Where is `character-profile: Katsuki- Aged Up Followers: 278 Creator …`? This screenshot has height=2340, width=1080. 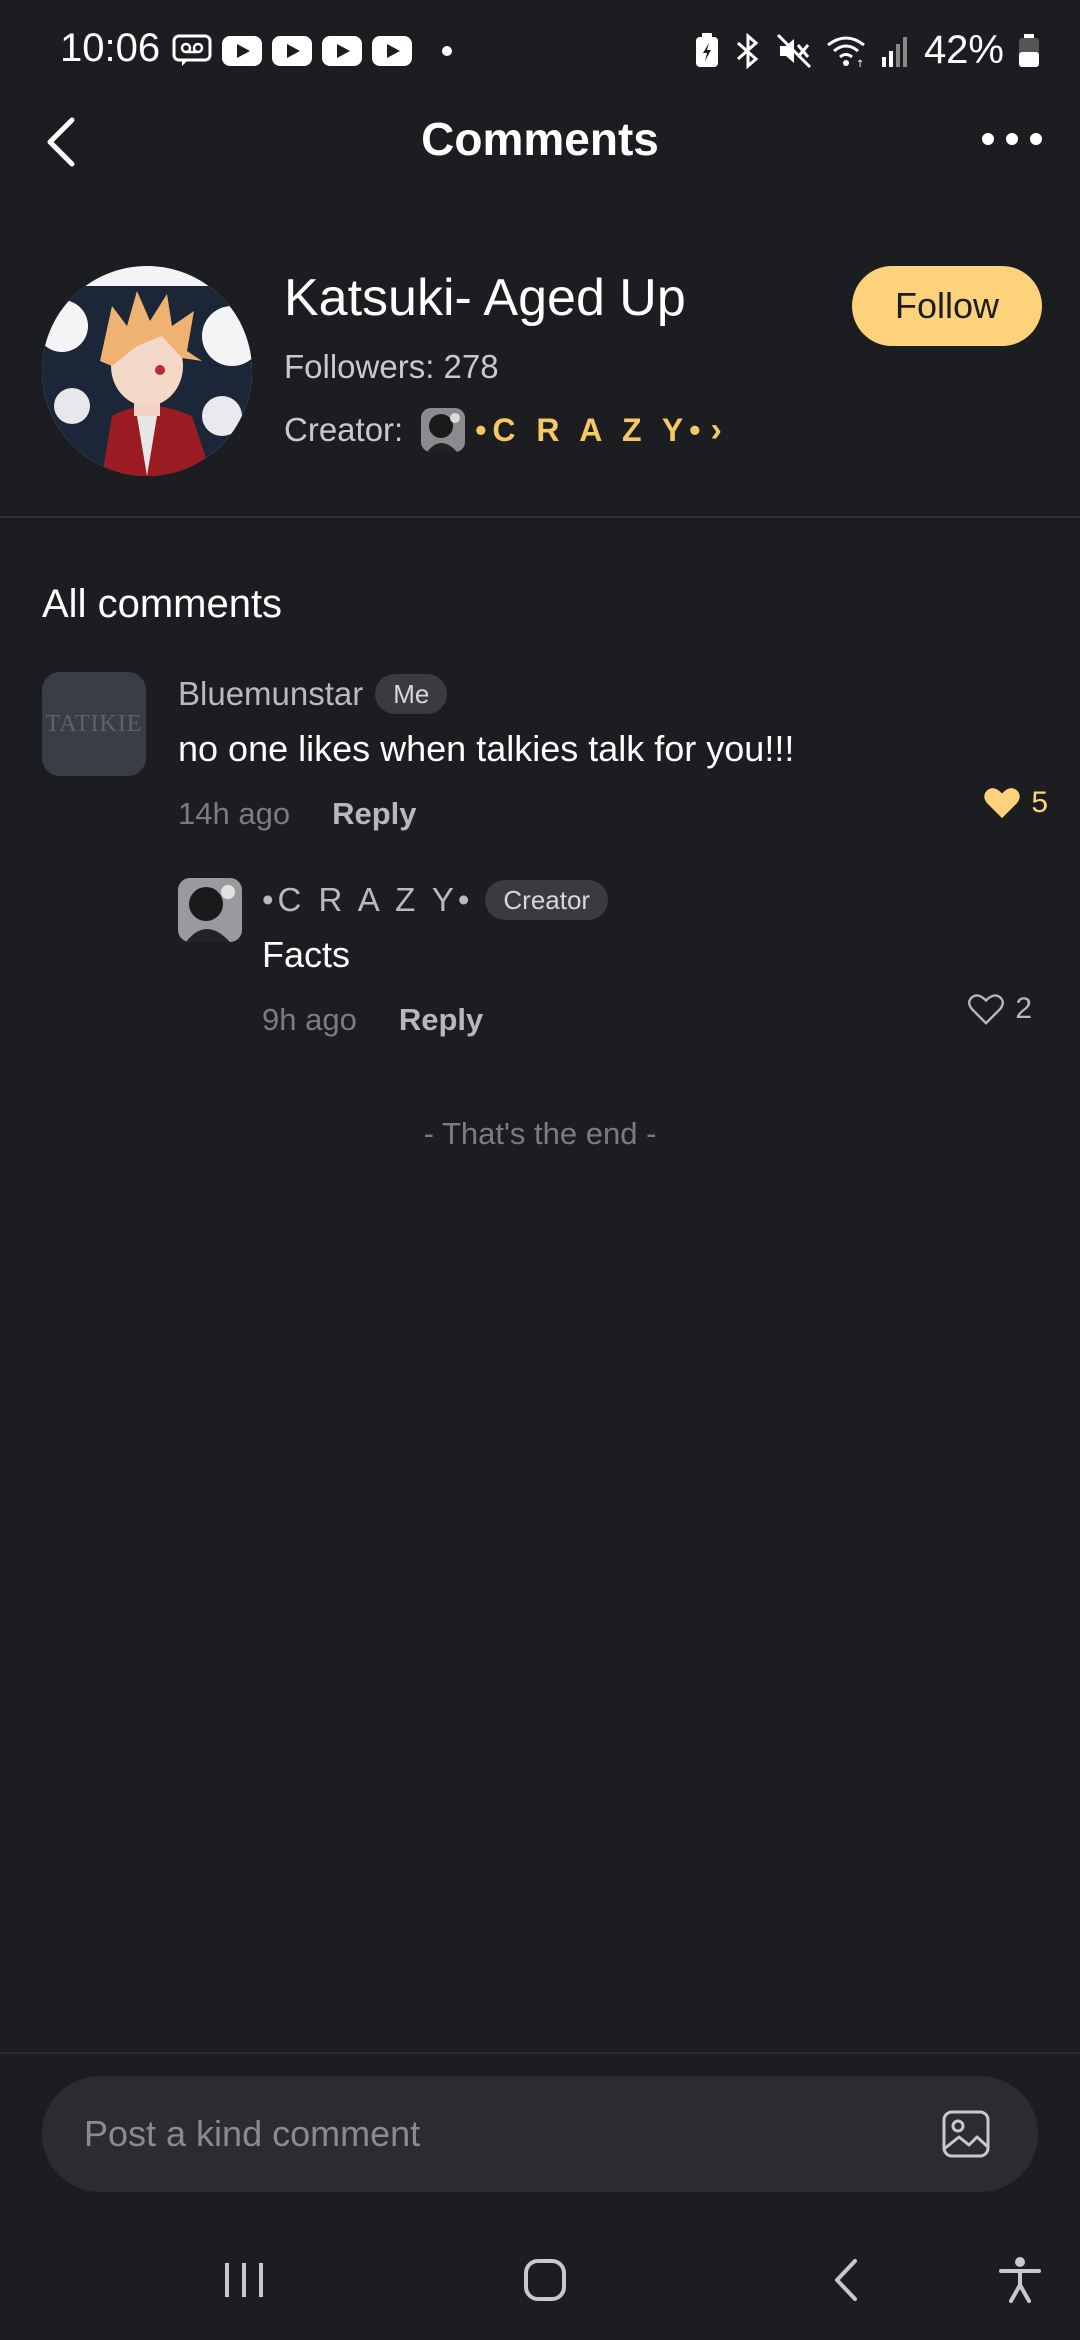
character-profile: Katsuki- Aged Up Followers: 278 Creator … is located at coordinates (542, 372).